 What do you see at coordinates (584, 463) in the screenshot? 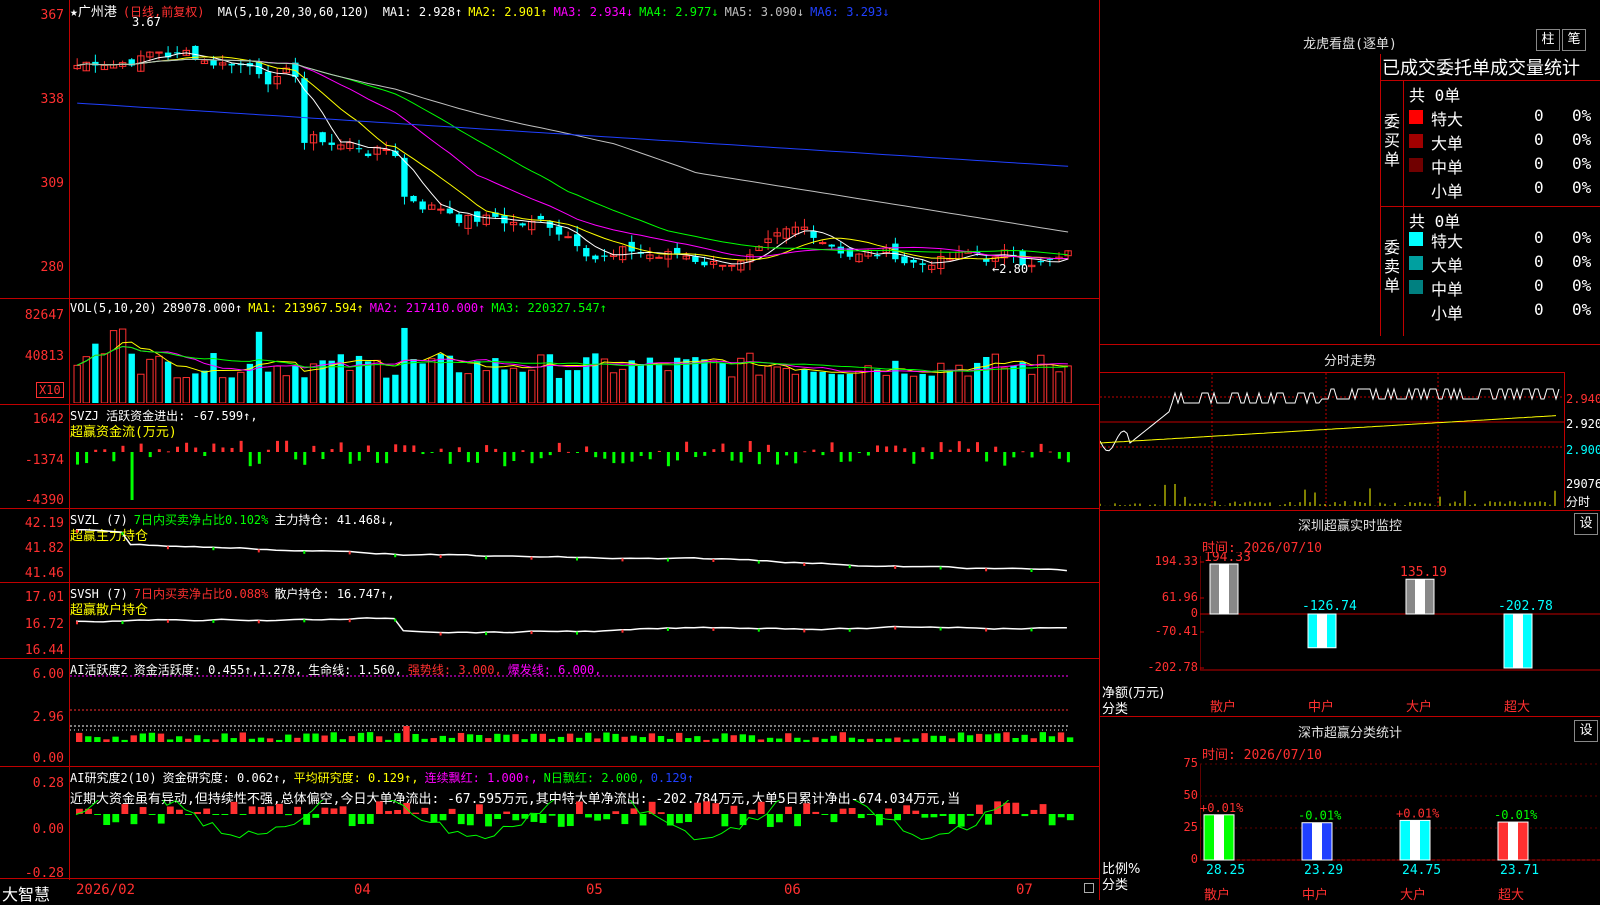
I see `fund-flow-chart` at bounding box center [584, 463].